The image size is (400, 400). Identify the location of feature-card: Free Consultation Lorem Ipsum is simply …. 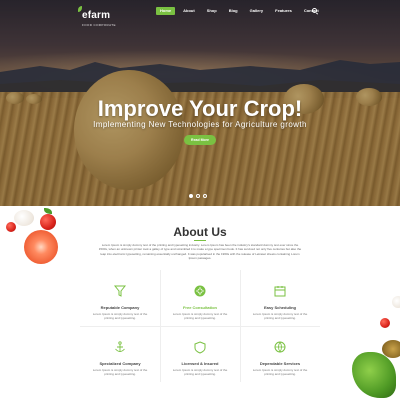
(200, 298).